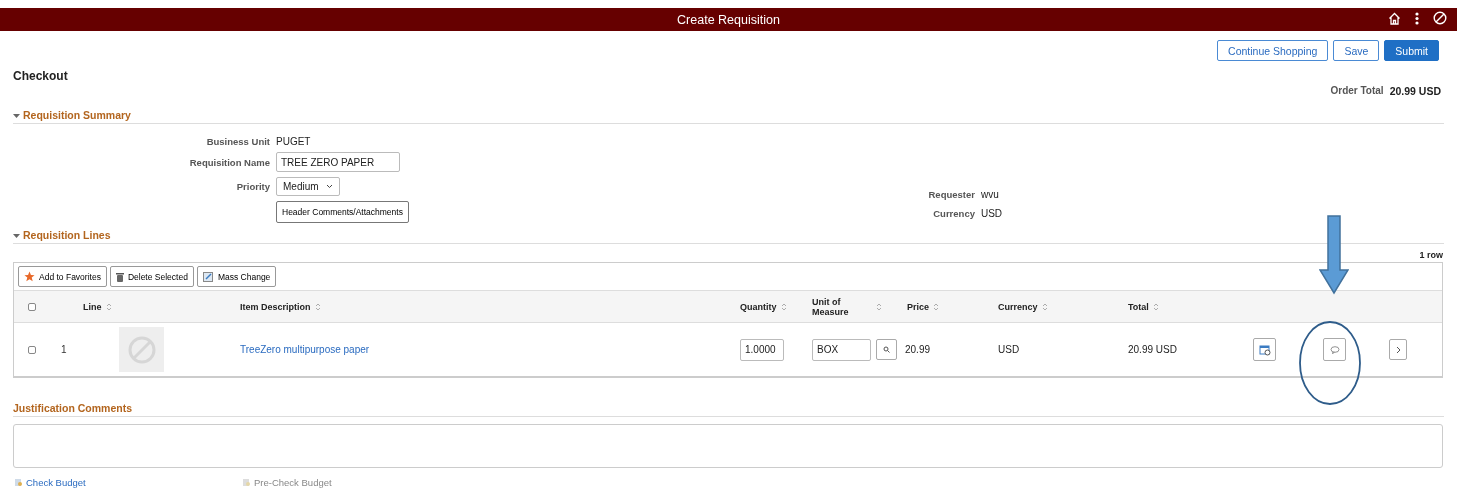  I want to click on priority-dropdown: Medium, so click(308, 186).